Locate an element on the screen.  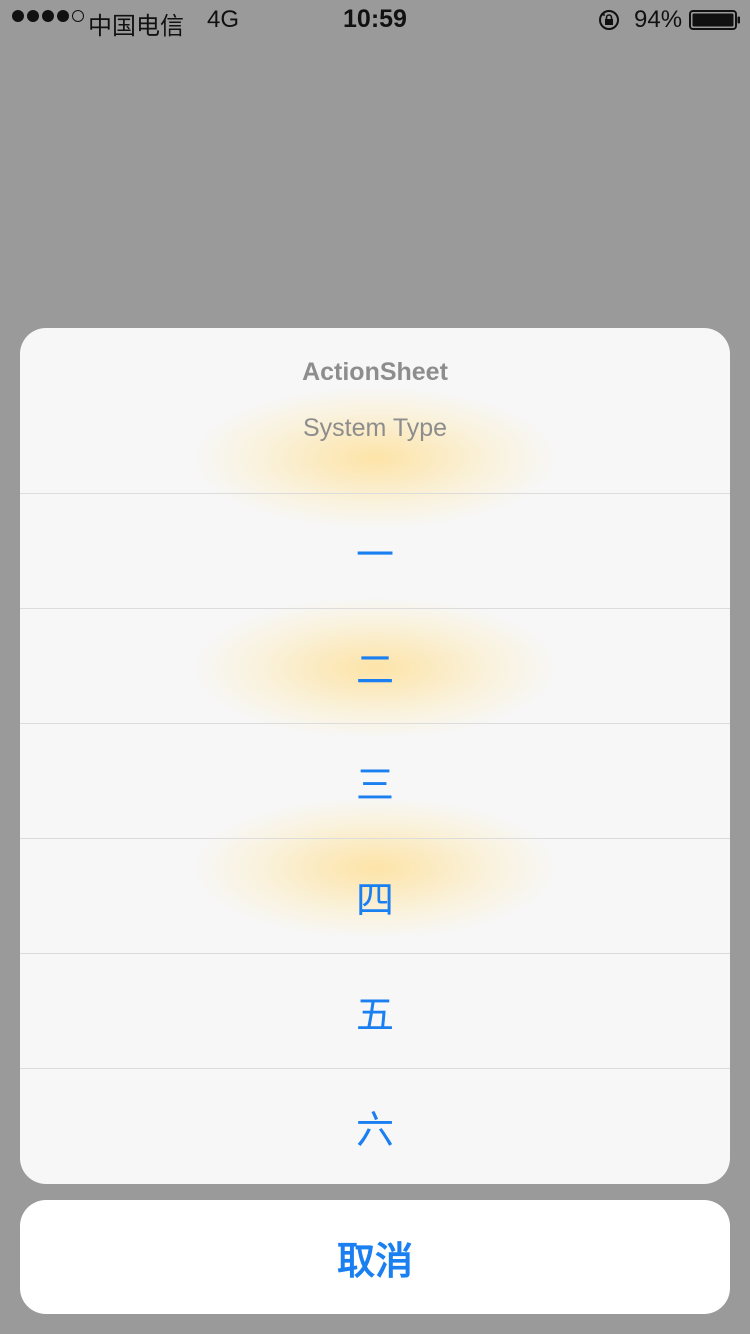
cancel-button: 取消 is located at coordinates (375, 1257).